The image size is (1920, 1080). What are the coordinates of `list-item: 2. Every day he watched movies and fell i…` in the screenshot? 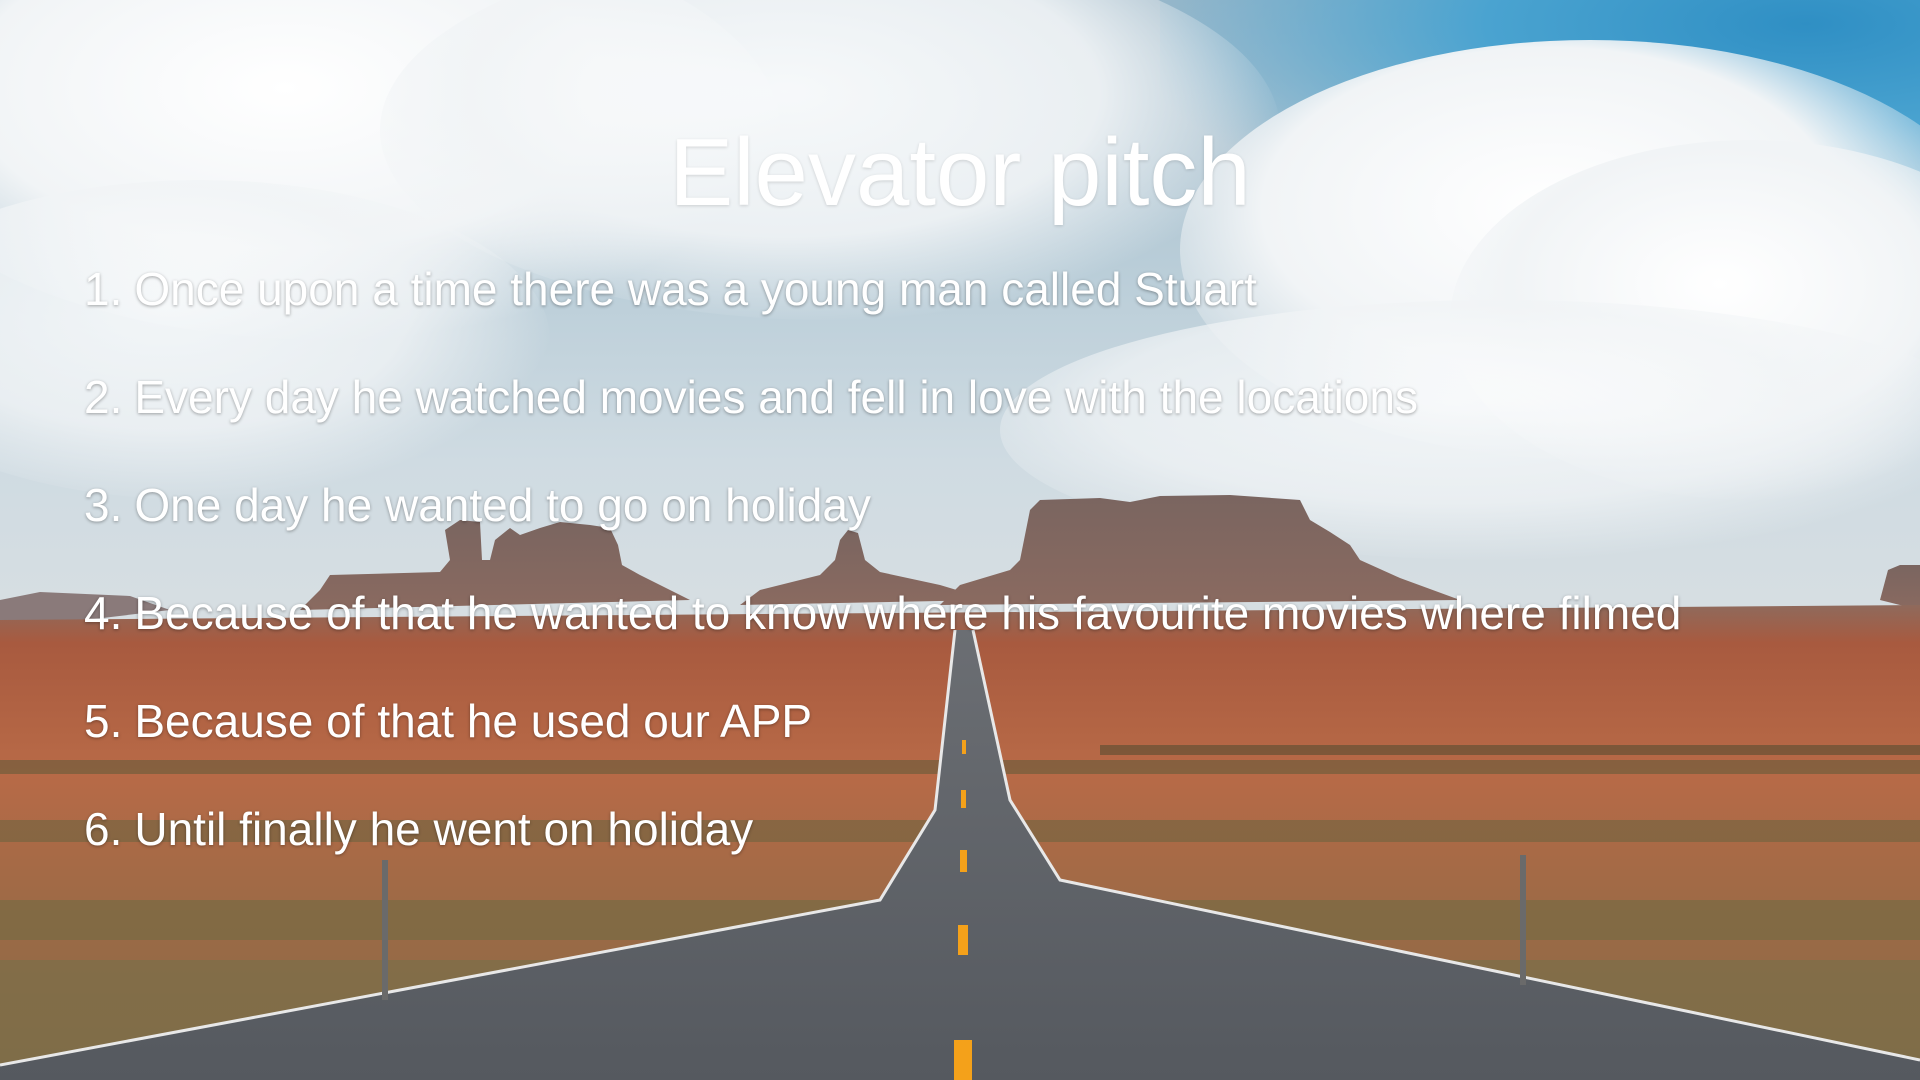 It's located at (974, 397).